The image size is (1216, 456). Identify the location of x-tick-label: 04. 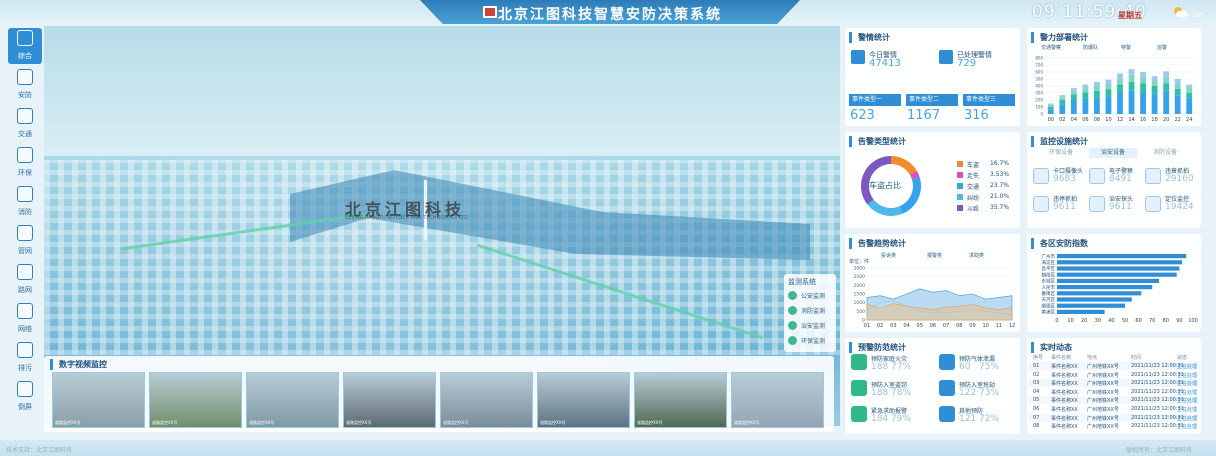
(1074, 120).